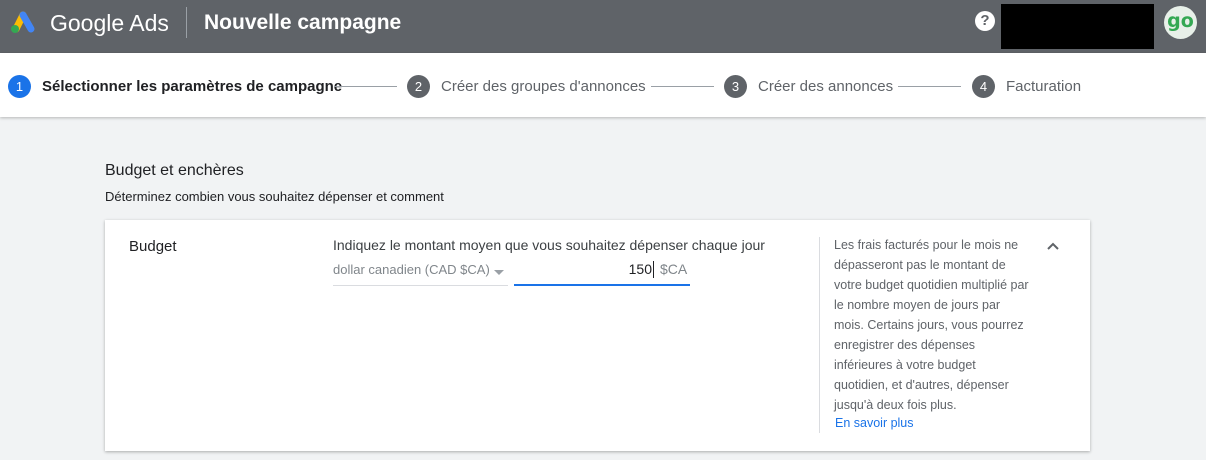  Describe the element at coordinates (985, 21) in the screenshot. I see `help-icon: ?` at that location.